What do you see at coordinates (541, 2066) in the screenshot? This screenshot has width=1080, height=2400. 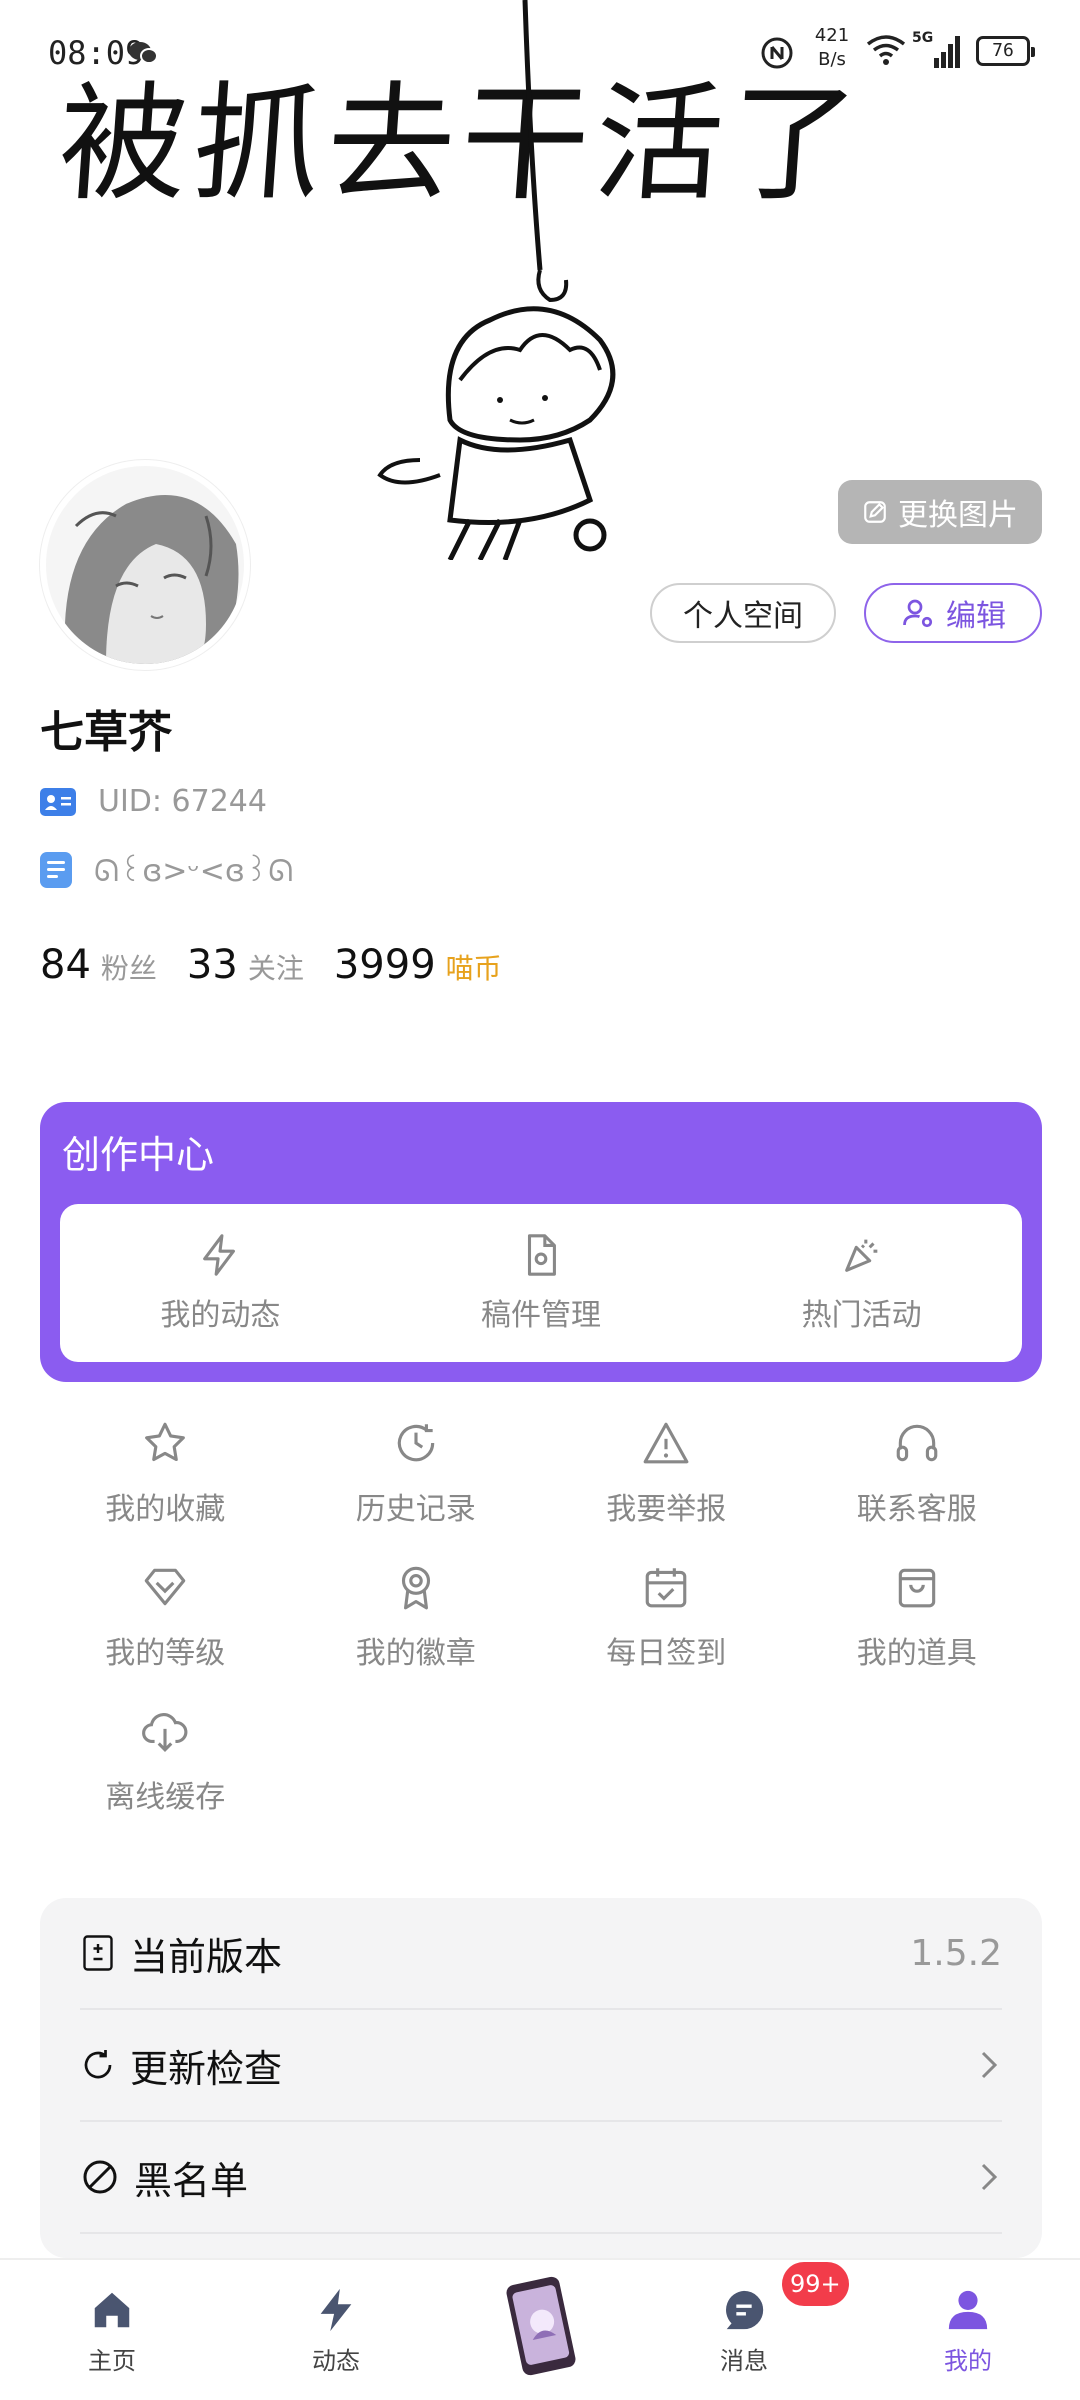 I see `update-check-row: 更新检查` at bounding box center [541, 2066].